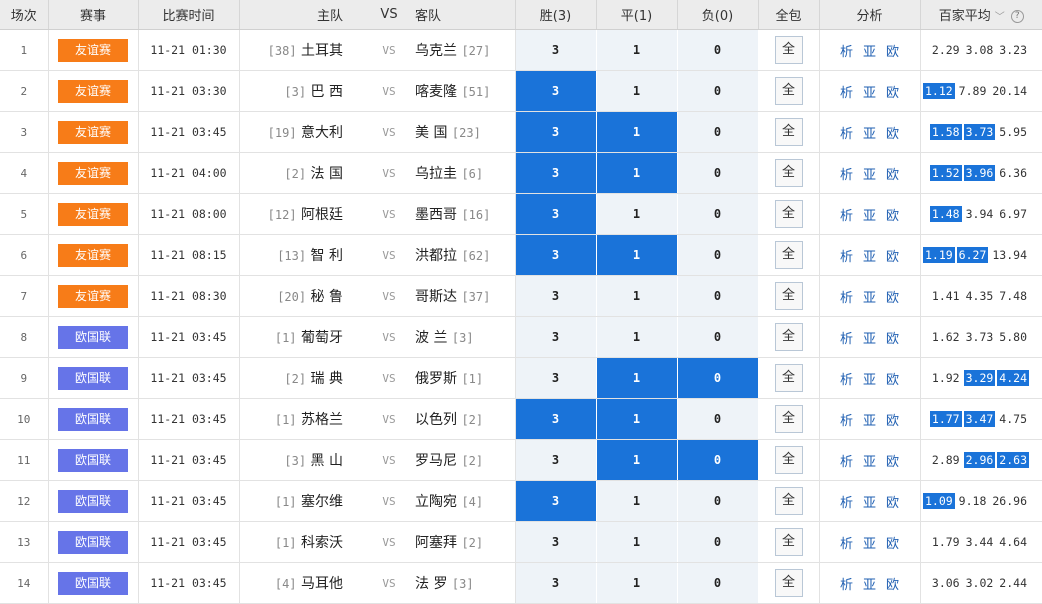 The height and width of the screenshot is (604, 1042). I want to click on away-team: 罗马尼, so click(436, 461).